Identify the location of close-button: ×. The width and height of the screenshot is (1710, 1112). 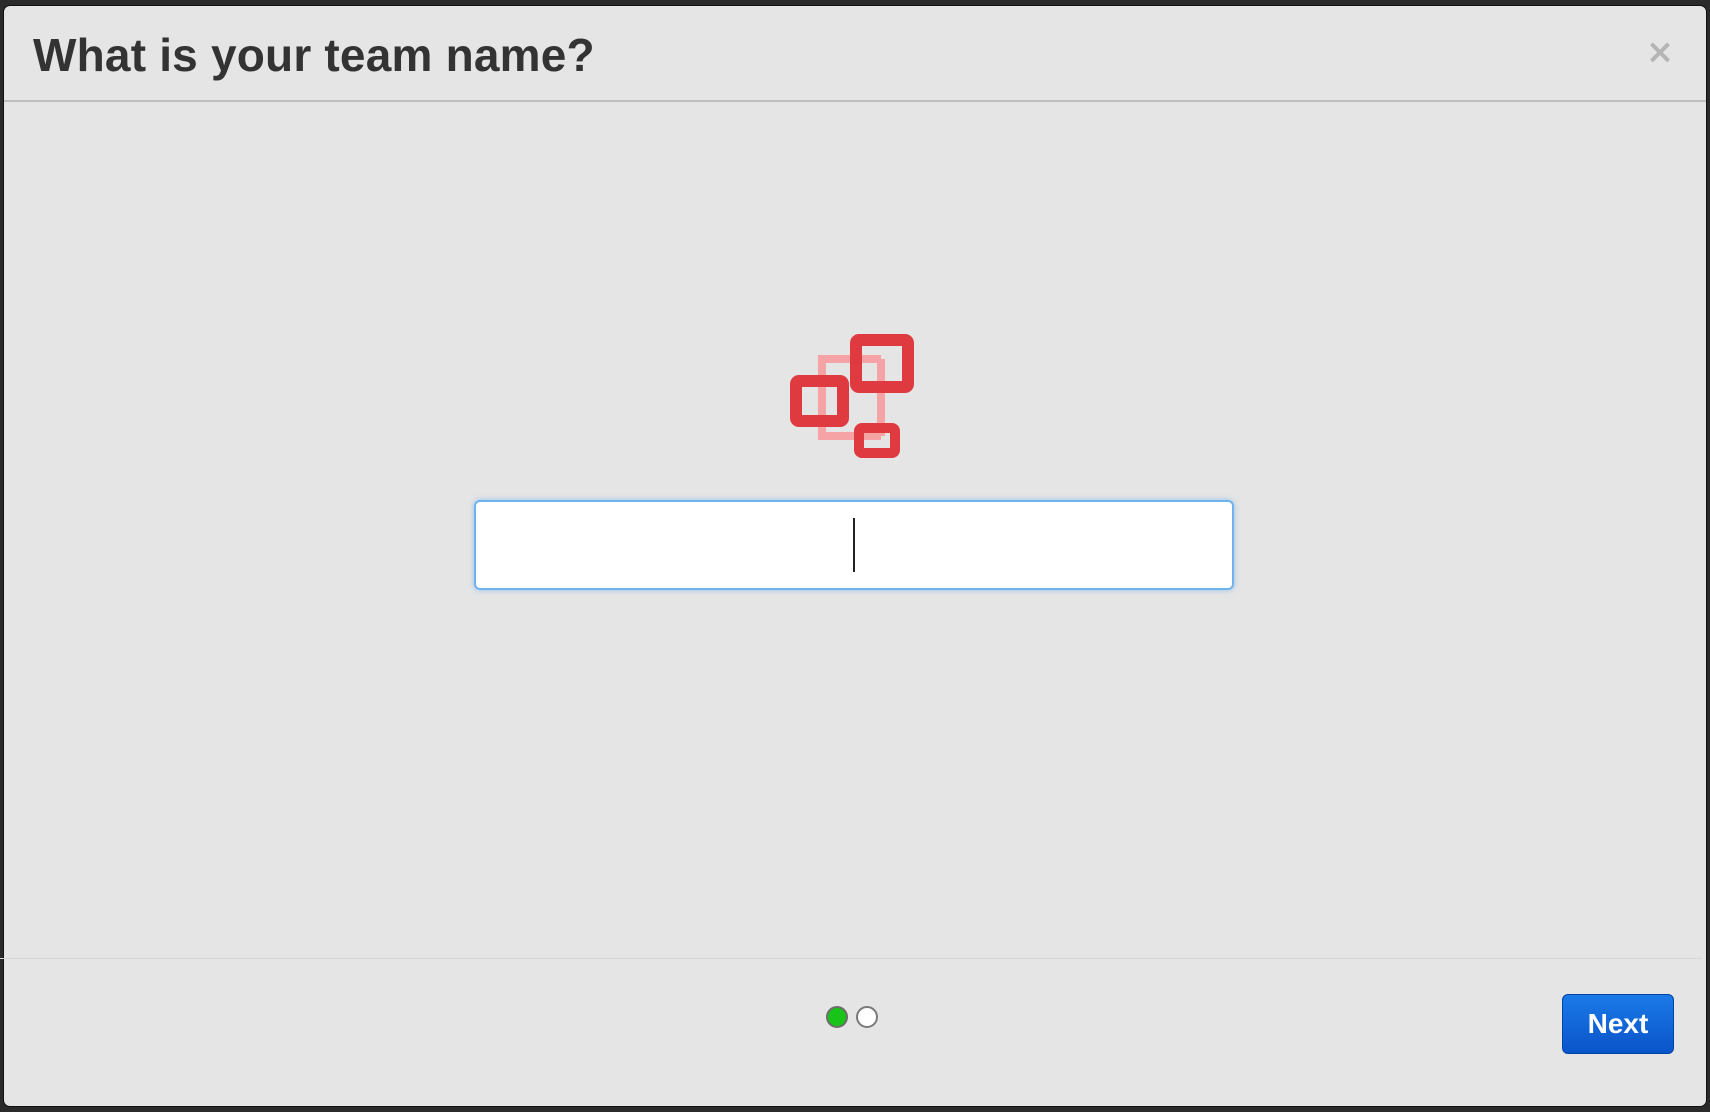
(1660, 52).